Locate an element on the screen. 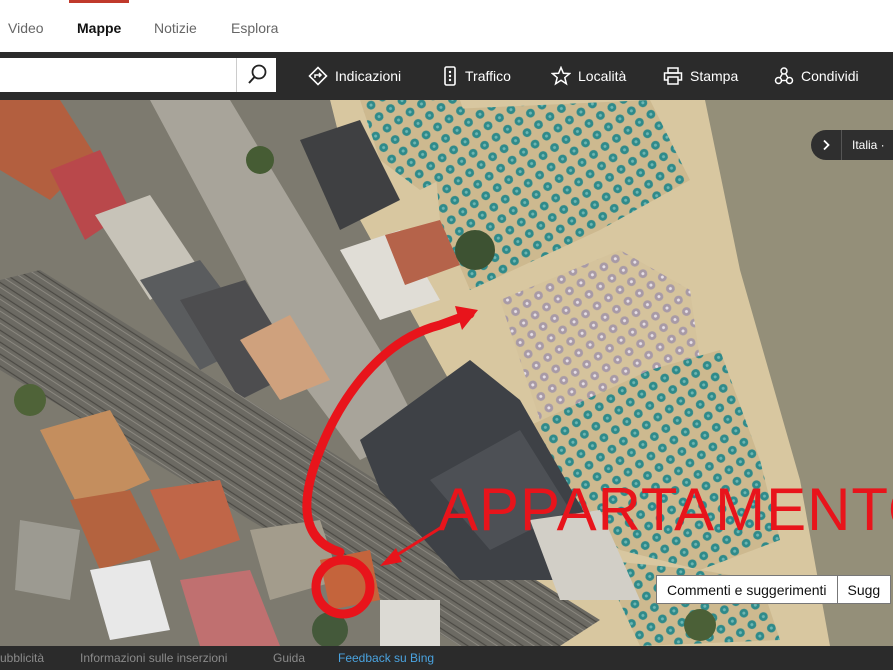 The width and height of the screenshot is (893, 670). region-selector: Italia · is located at coordinates (852, 145).